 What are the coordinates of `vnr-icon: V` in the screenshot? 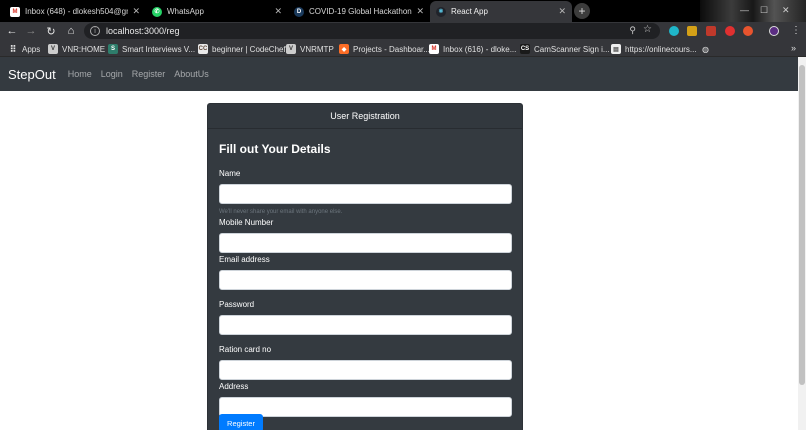 It's located at (53, 49).